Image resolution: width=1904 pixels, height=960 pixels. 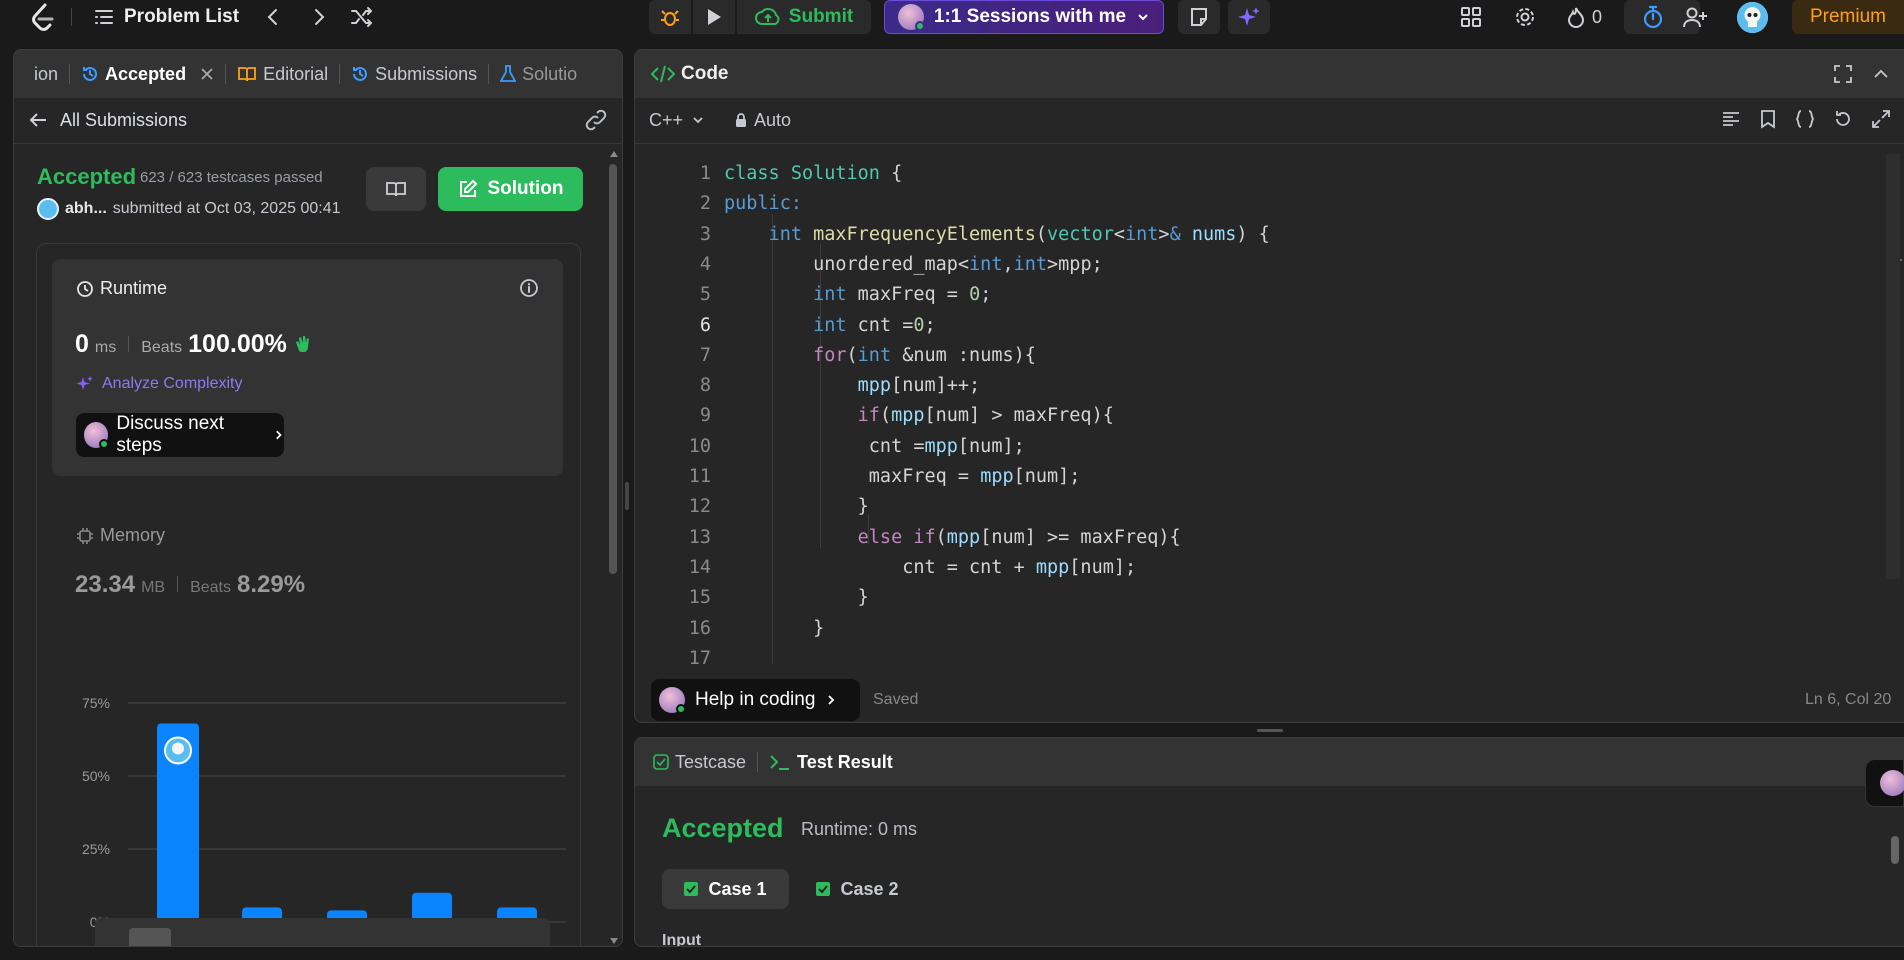 I want to click on problem-list-link: Problem List, so click(x=166, y=17).